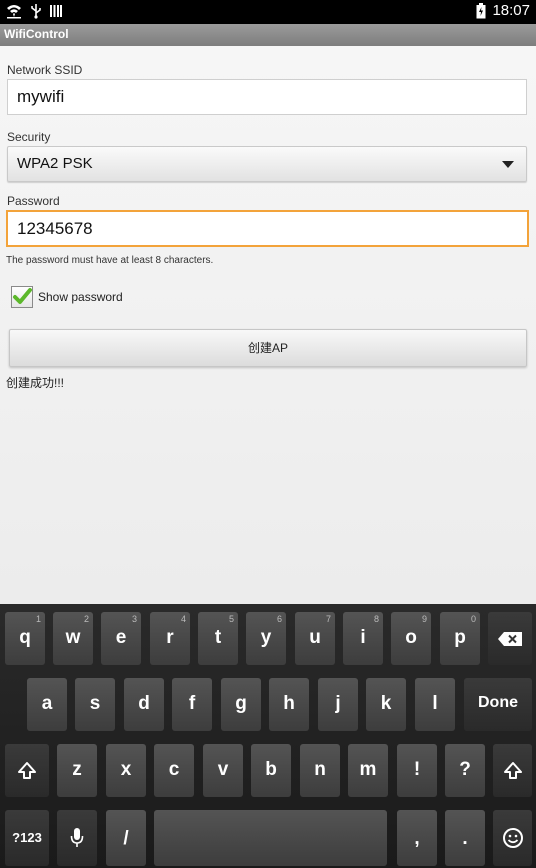  I want to click on key-label: j, so click(338, 703).